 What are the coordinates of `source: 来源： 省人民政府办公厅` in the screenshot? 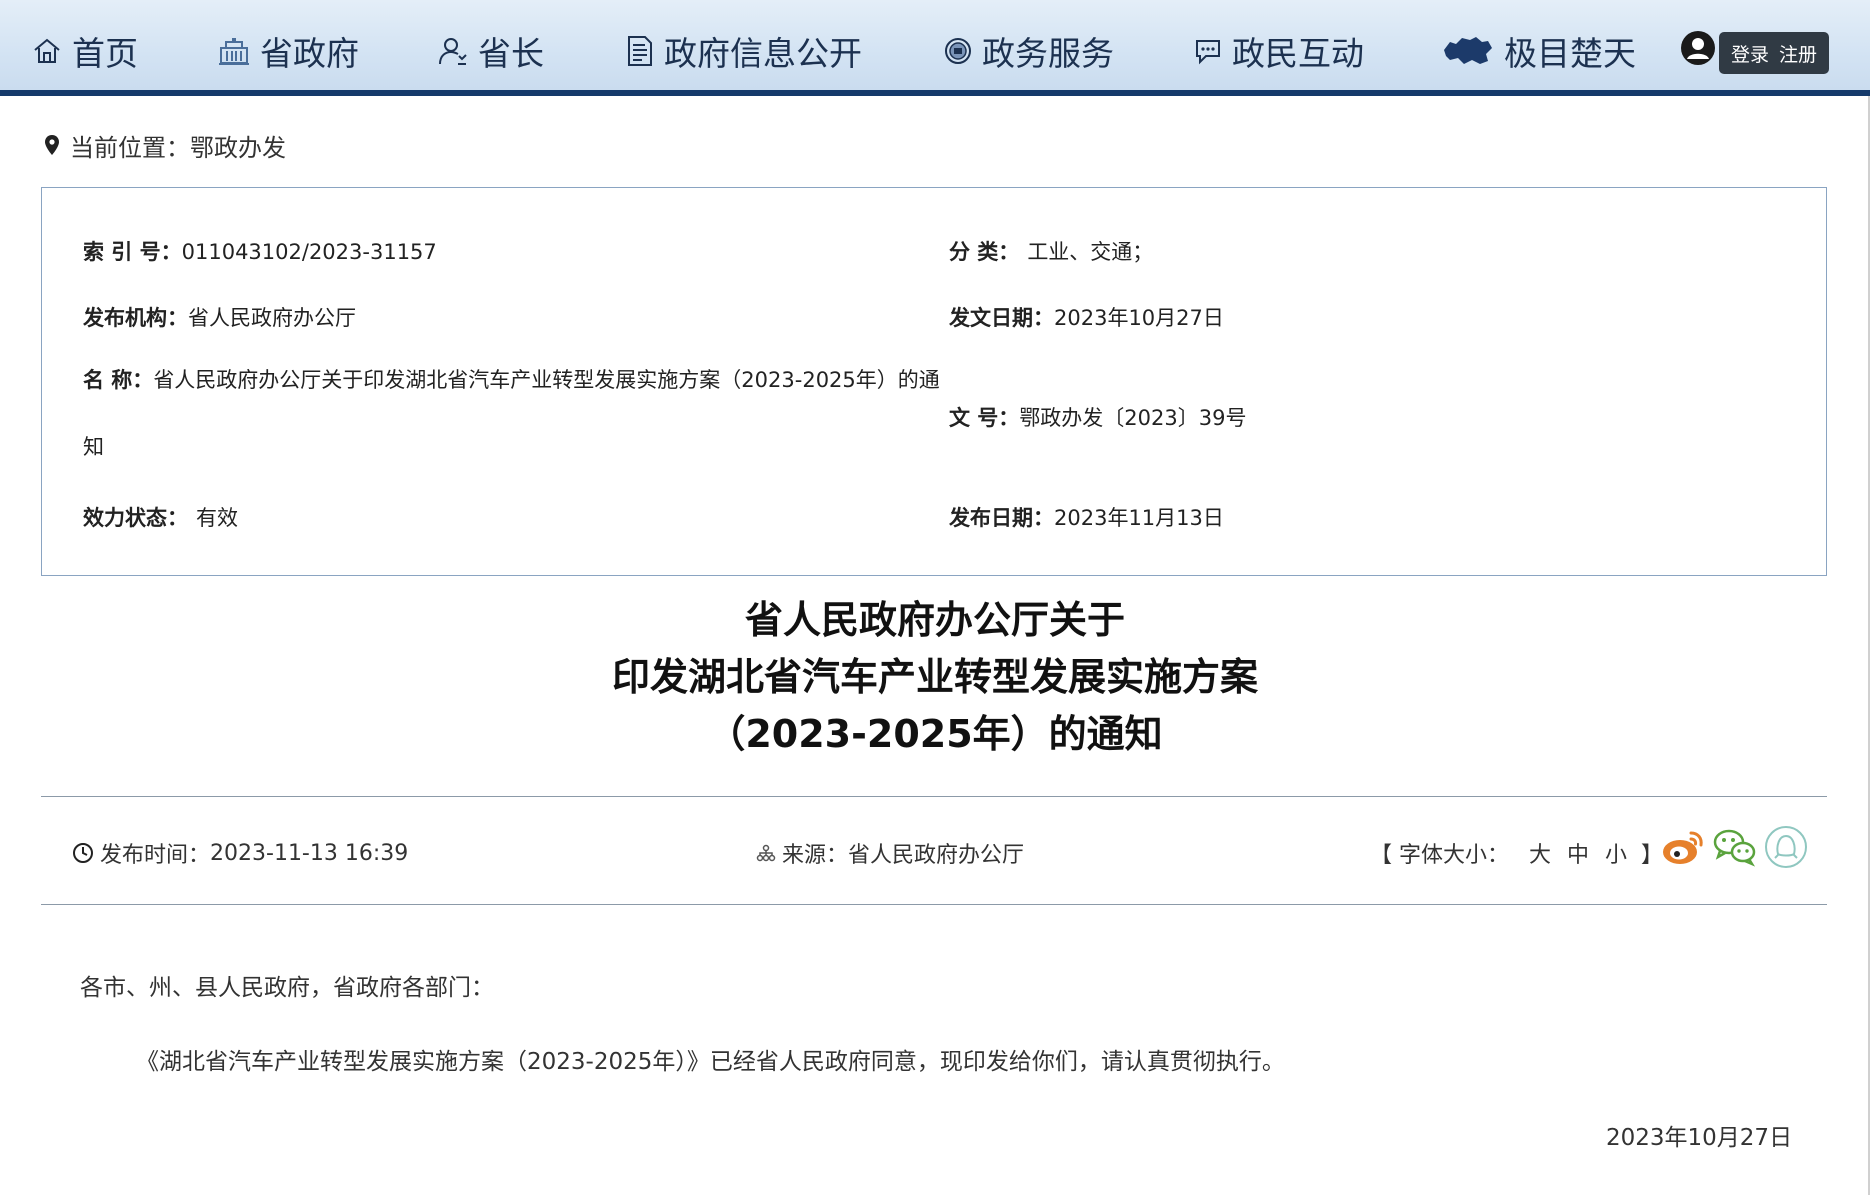 It's located at (890, 853).